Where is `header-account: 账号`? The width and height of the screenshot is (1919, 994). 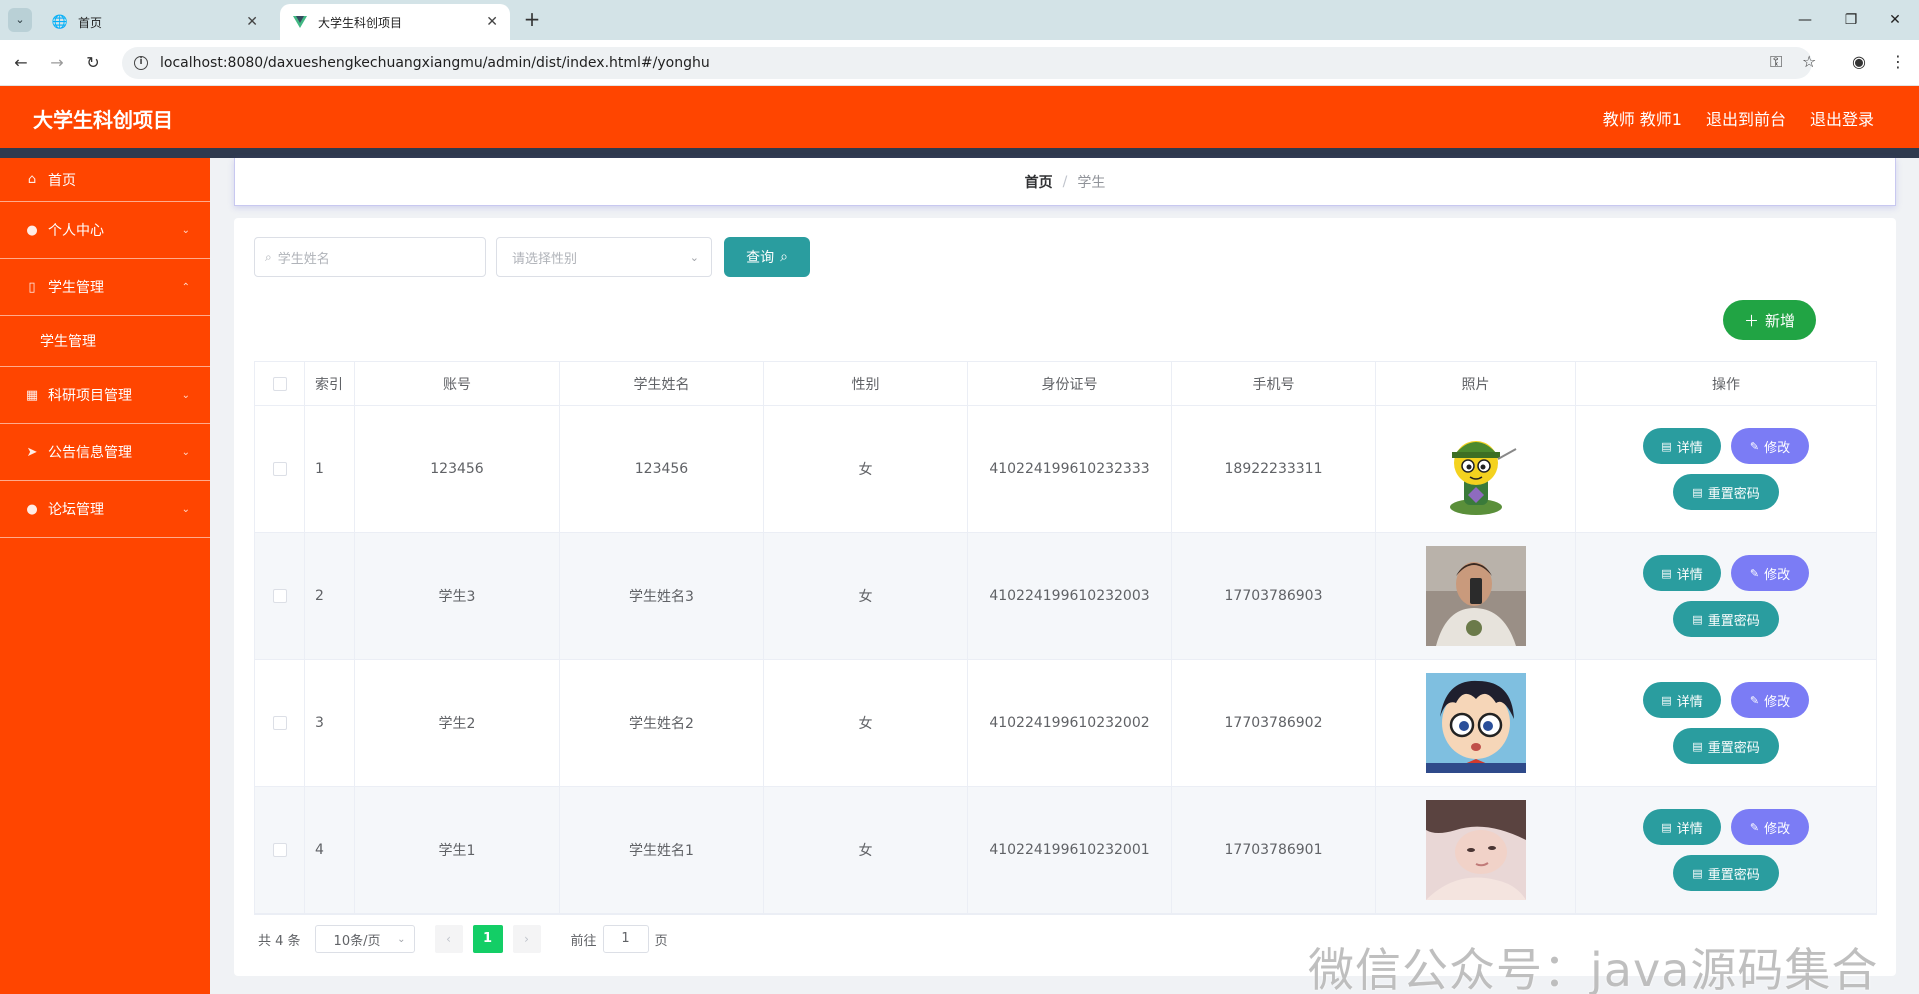
header-account: 账号 is located at coordinates (457, 383).